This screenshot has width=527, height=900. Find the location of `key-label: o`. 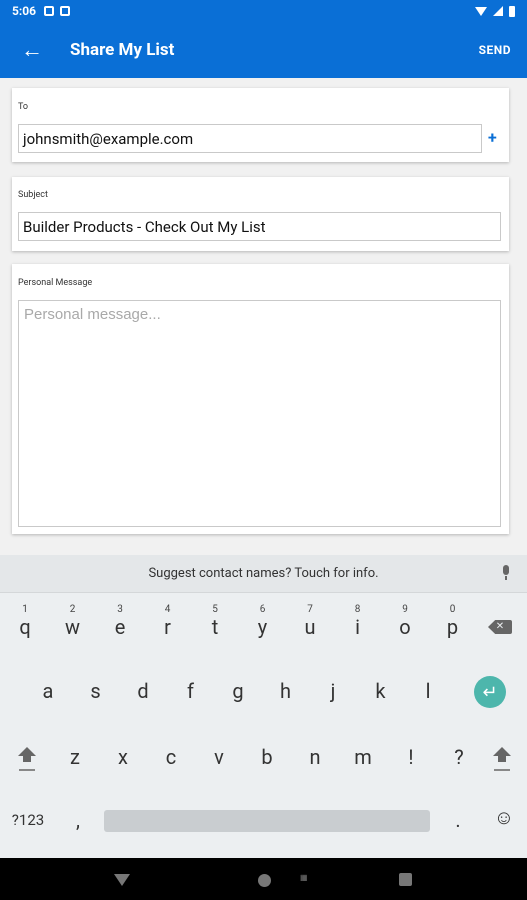

key-label: o is located at coordinates (405, 627).